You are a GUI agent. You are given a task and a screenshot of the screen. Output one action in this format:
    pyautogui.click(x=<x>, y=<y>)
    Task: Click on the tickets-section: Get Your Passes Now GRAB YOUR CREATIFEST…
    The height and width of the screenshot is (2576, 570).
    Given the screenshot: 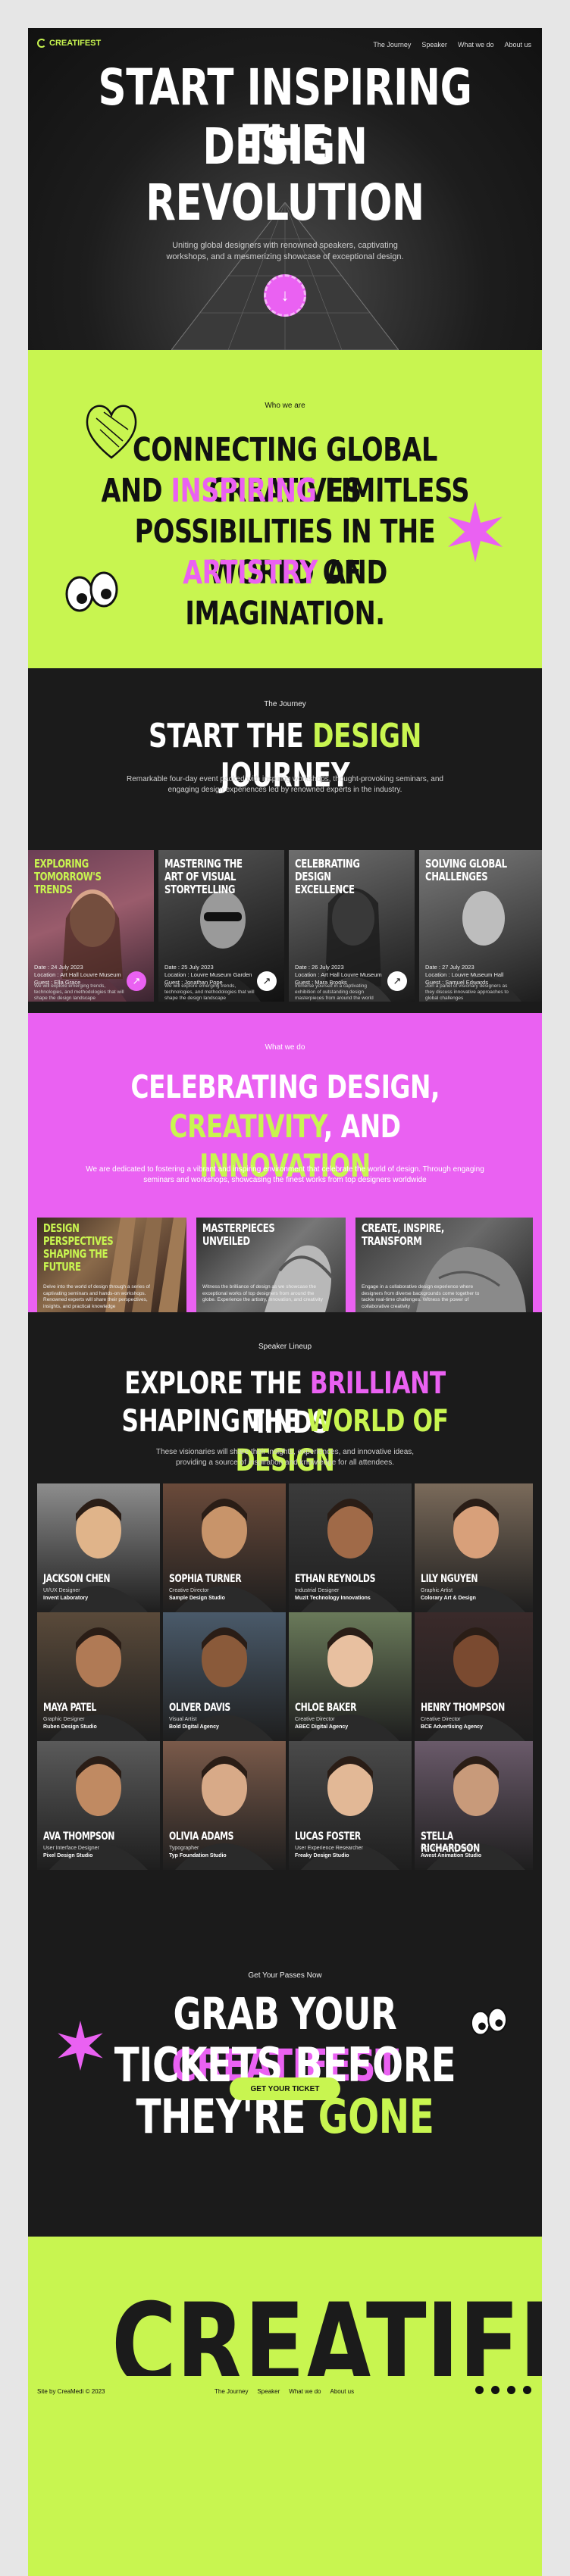 What is the action you would take?
    pyautogui.click(x=285, y=2066)
    